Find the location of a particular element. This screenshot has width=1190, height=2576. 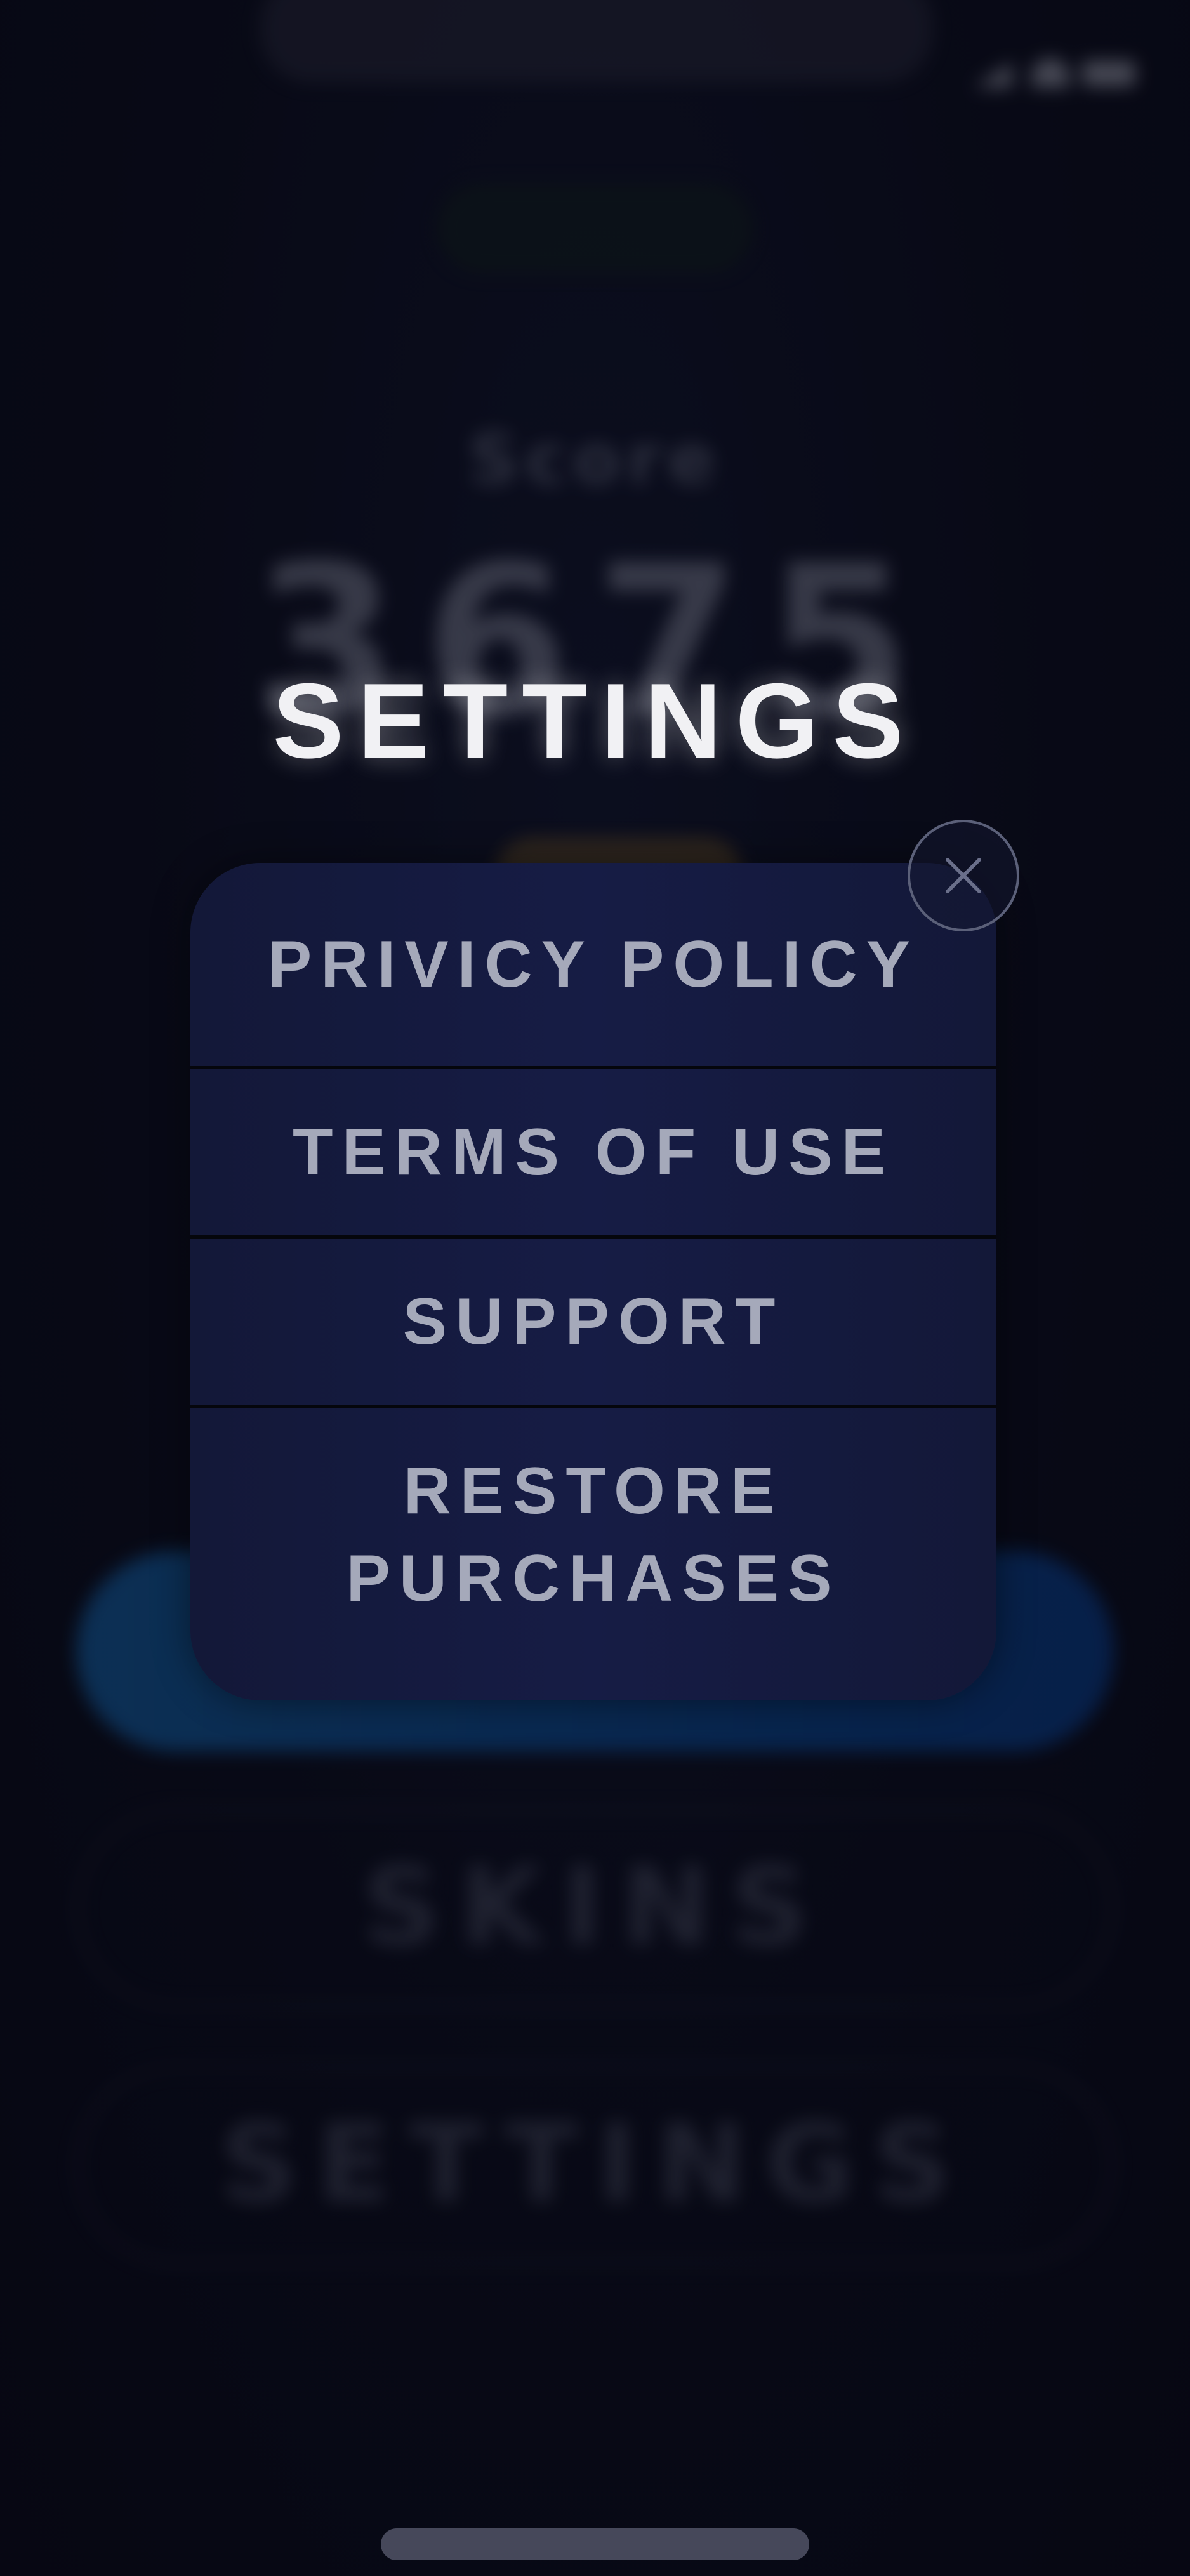

support-button: SUPPORT is located at coordinates (593, 1322).